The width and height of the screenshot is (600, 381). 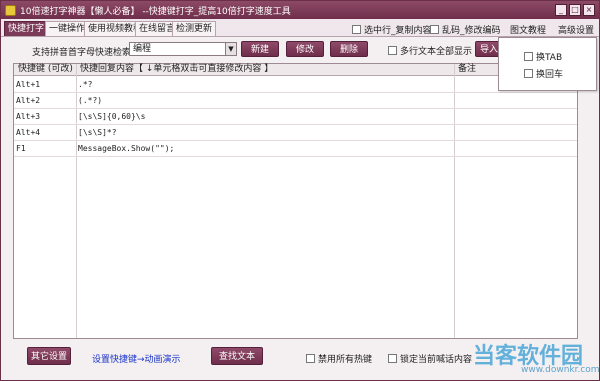 What do you see at coordinates (183, 49) in the screenshot?
I see `category-select: 编程 ▼` at bounding box center [183, 49].